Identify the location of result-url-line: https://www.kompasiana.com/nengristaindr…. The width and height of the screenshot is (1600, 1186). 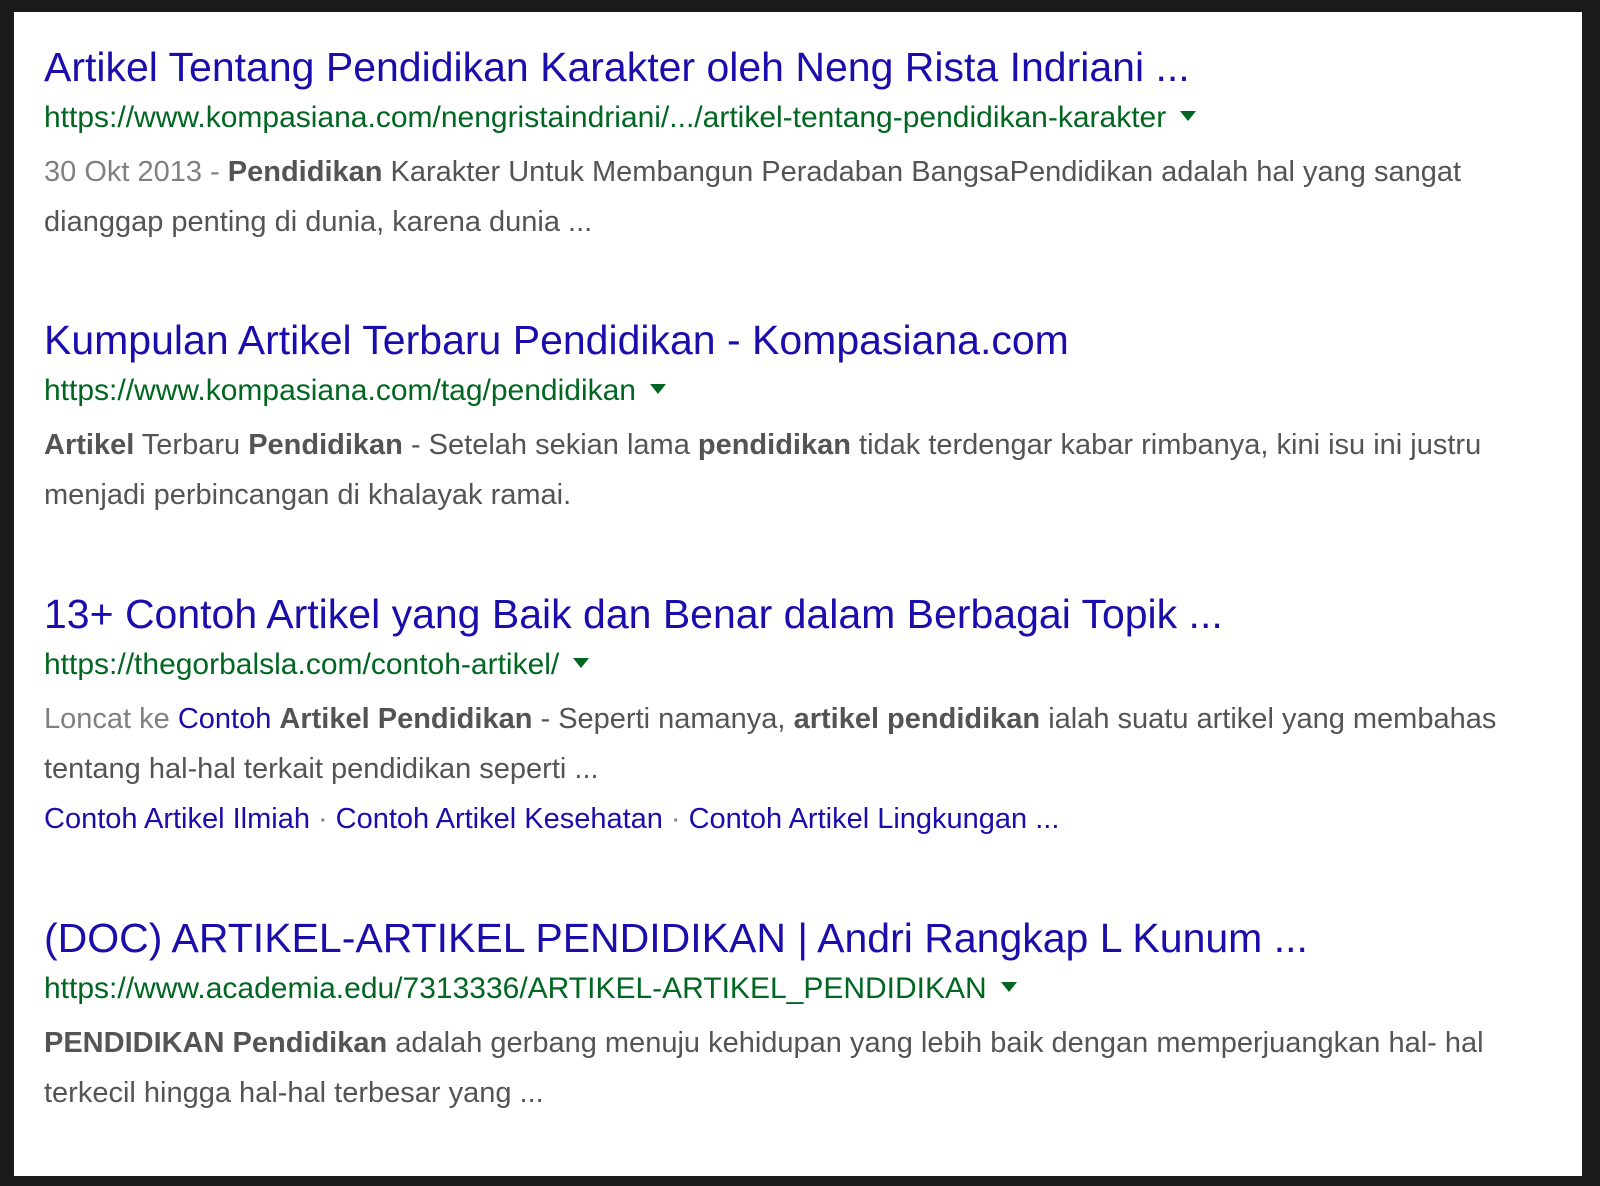
(798, 118).